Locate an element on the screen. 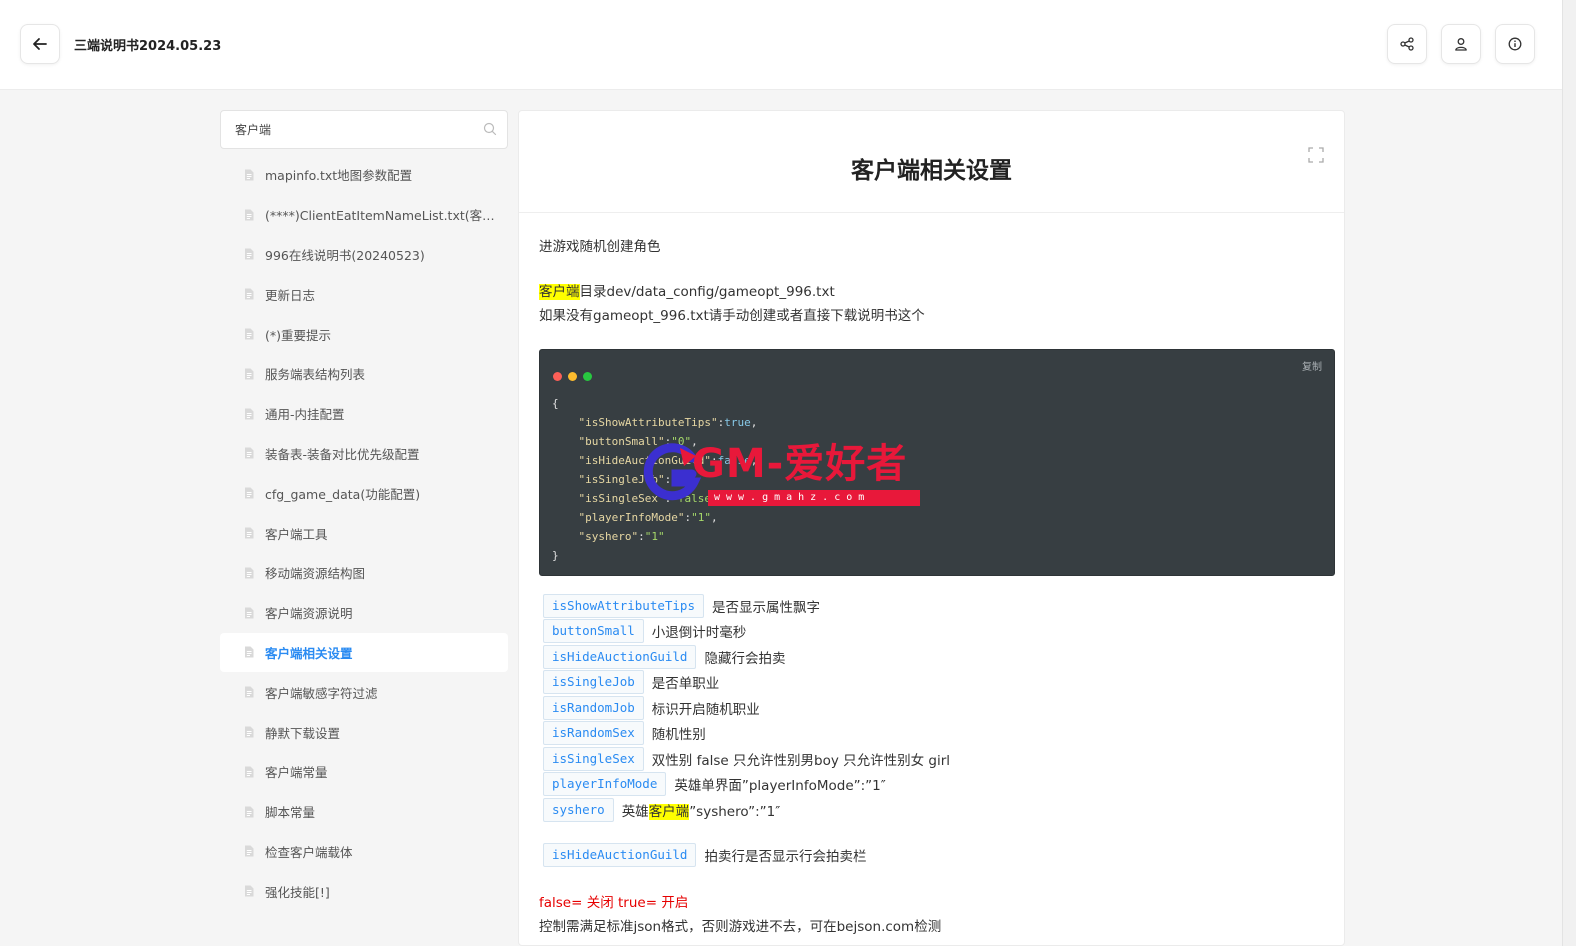 This screenshot has height=946, width=1576. sidebar-item-label: 脚本常量 is located at coordinates (290, 813).